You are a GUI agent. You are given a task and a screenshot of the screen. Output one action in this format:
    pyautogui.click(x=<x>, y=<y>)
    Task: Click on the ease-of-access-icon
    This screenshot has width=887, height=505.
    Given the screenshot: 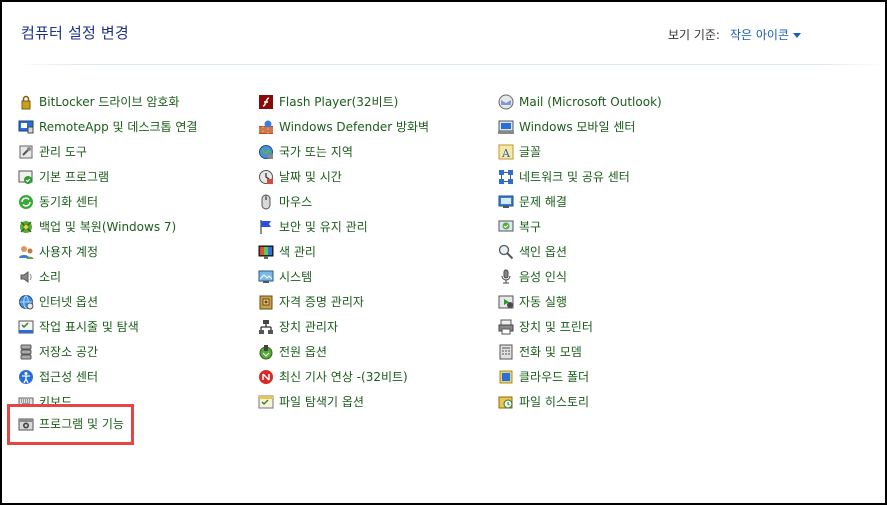 What is the action you would take?
    pyautogui.click(x=26, y=377)
    